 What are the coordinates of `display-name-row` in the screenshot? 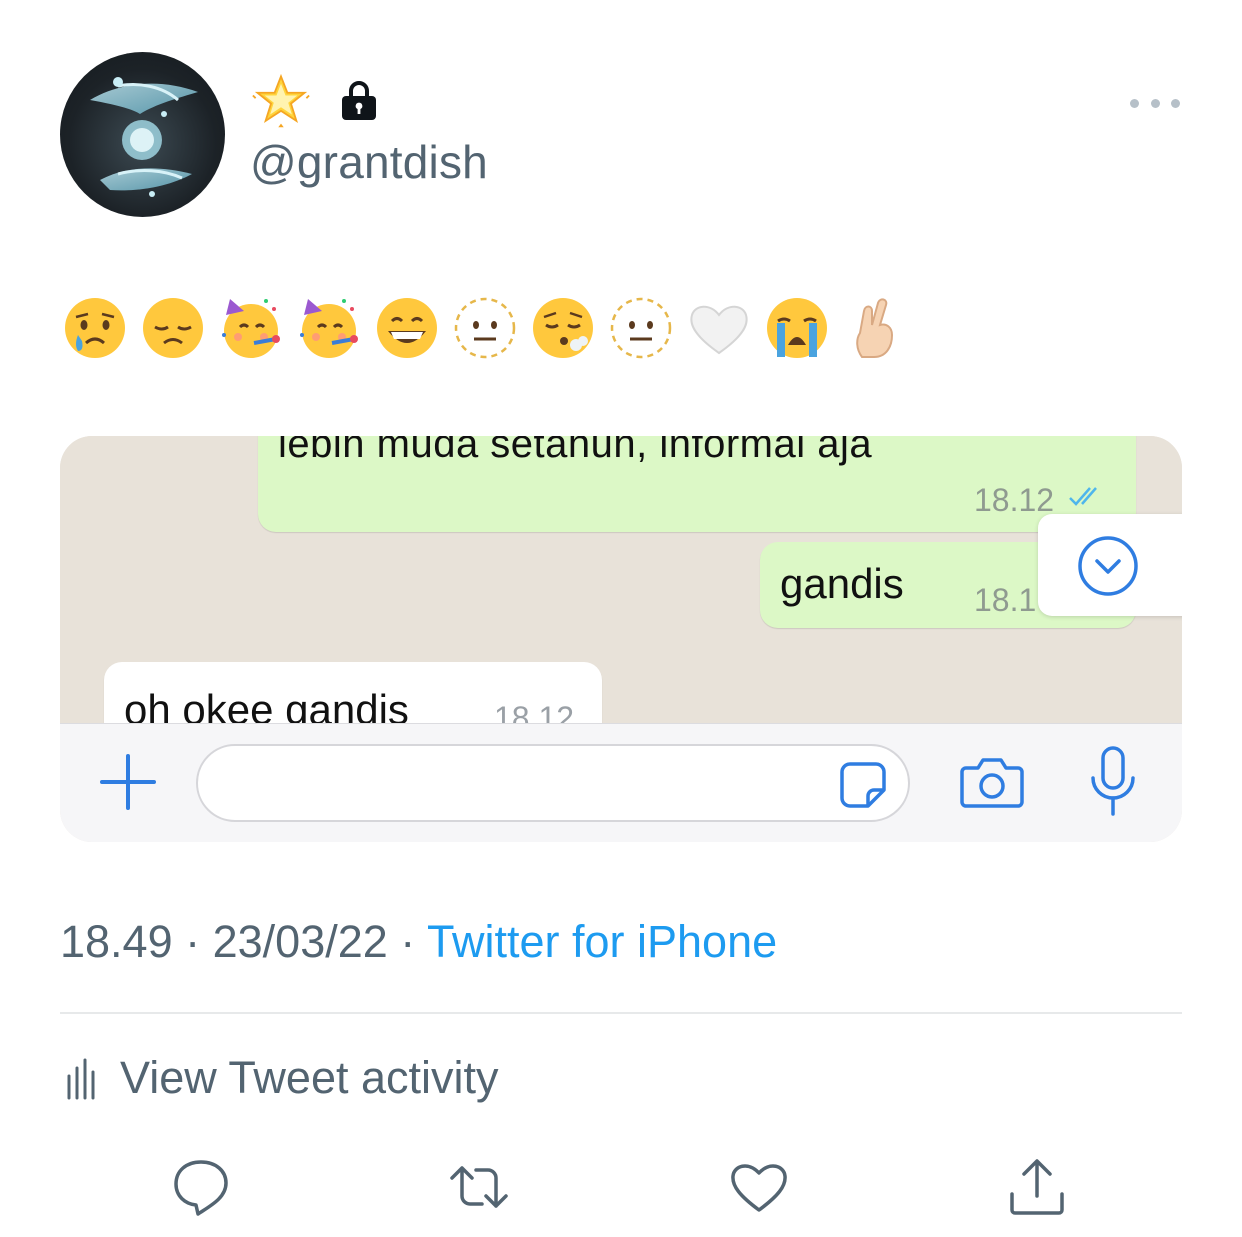 It's located at (316, 100).